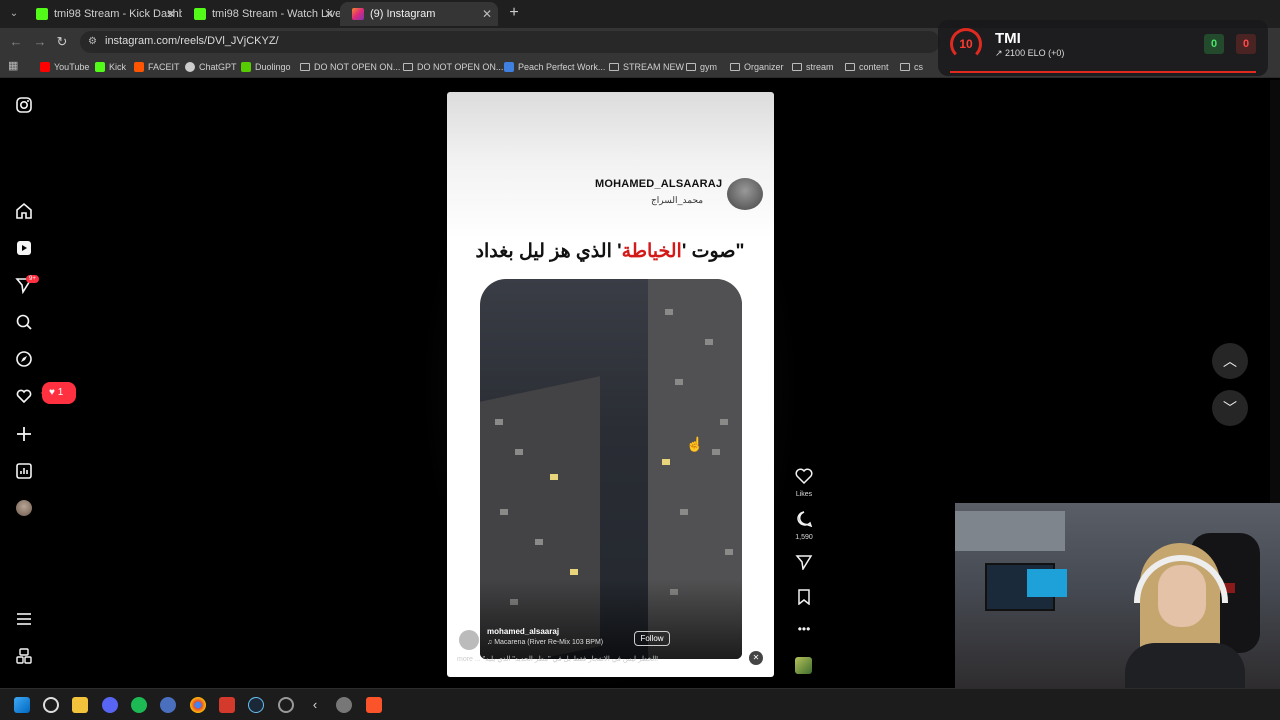 The width and height of the screenshot is (1280, 720). Describe the element at coordinates (16, 42) in the screenshot. I see `back-icon: ←` at that location.